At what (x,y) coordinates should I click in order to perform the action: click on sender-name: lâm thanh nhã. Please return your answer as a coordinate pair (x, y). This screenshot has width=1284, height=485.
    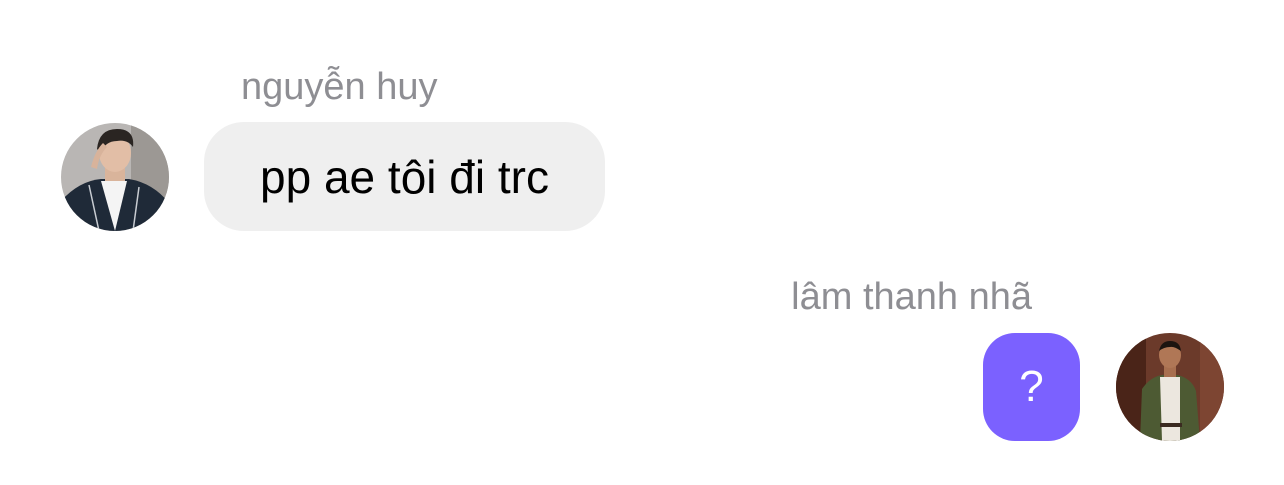
    Looking at the image, I should click on (911, 297).